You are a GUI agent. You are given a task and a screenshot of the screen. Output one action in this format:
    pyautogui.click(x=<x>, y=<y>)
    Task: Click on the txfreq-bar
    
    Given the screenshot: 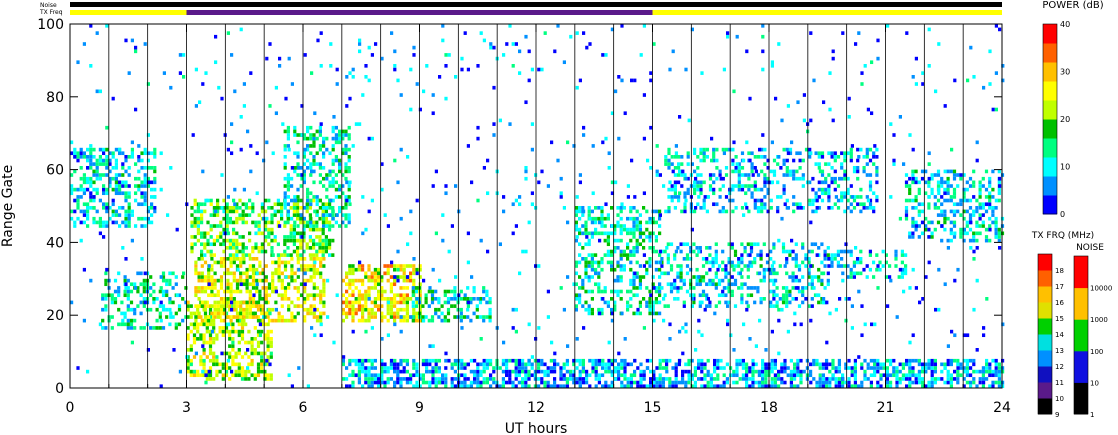 What is the action you would take?
    pyautogui.click(x=536, y=12)
    